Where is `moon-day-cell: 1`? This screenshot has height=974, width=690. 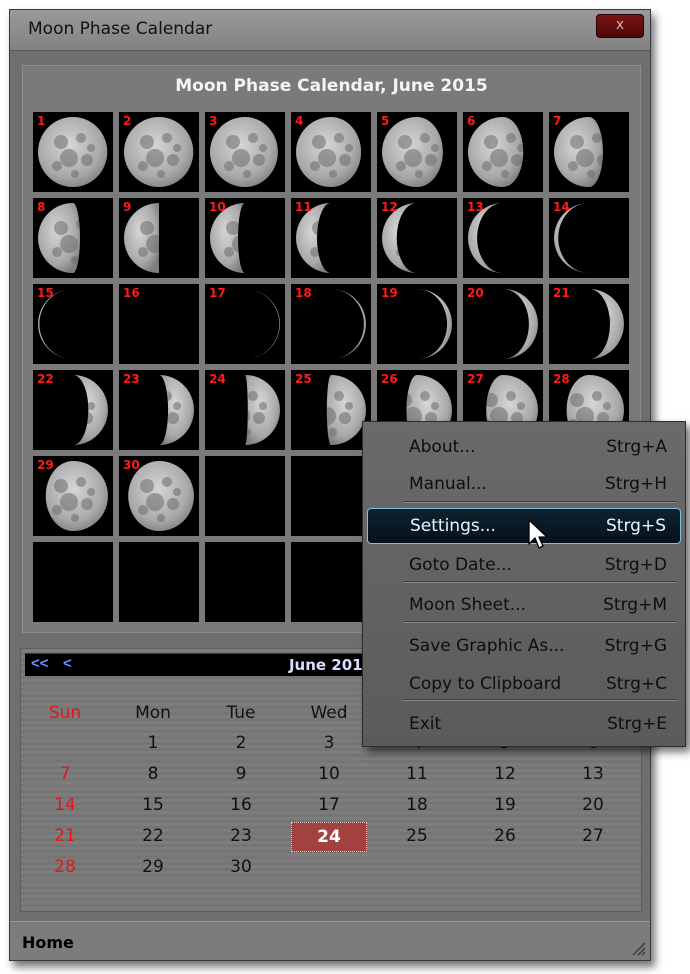
moon-day-cell: 1 is located at coordinates (73, 152).